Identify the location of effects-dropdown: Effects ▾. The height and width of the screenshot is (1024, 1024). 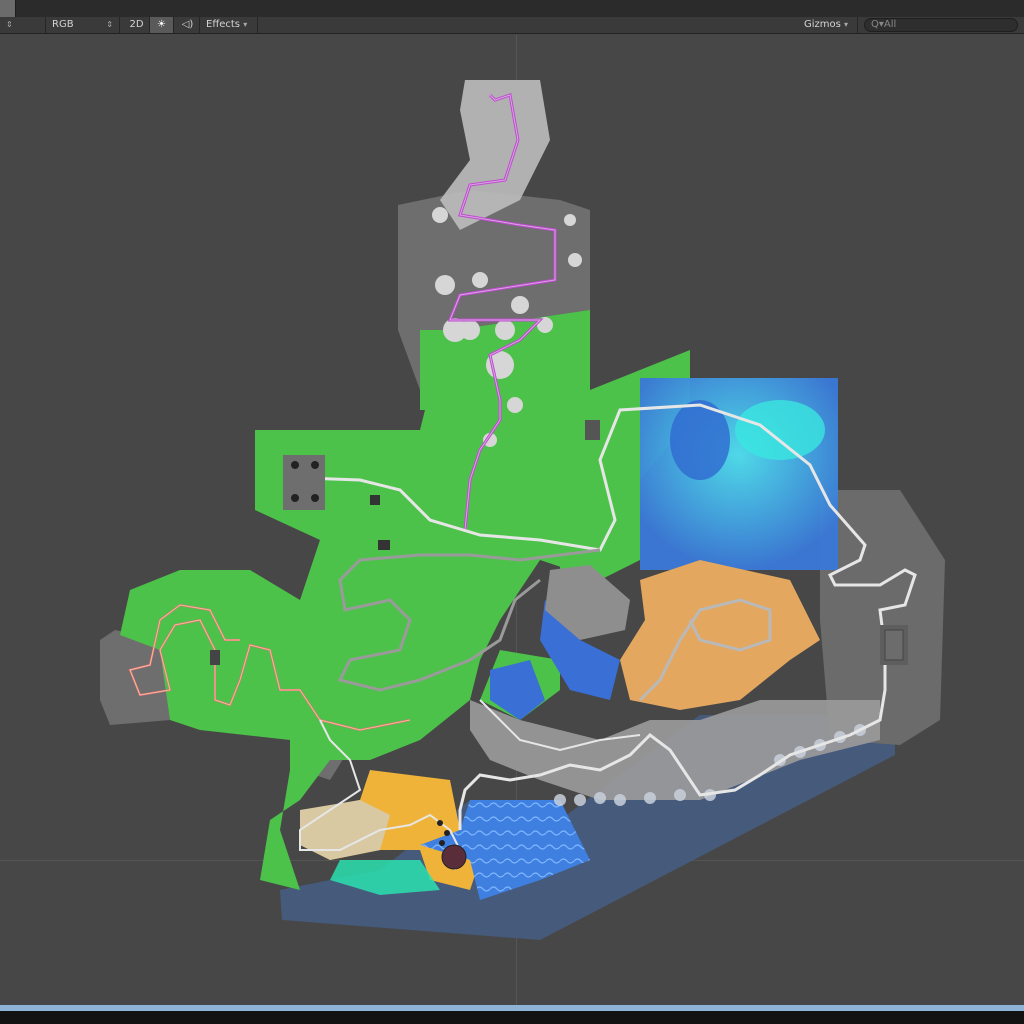
(230, 25).